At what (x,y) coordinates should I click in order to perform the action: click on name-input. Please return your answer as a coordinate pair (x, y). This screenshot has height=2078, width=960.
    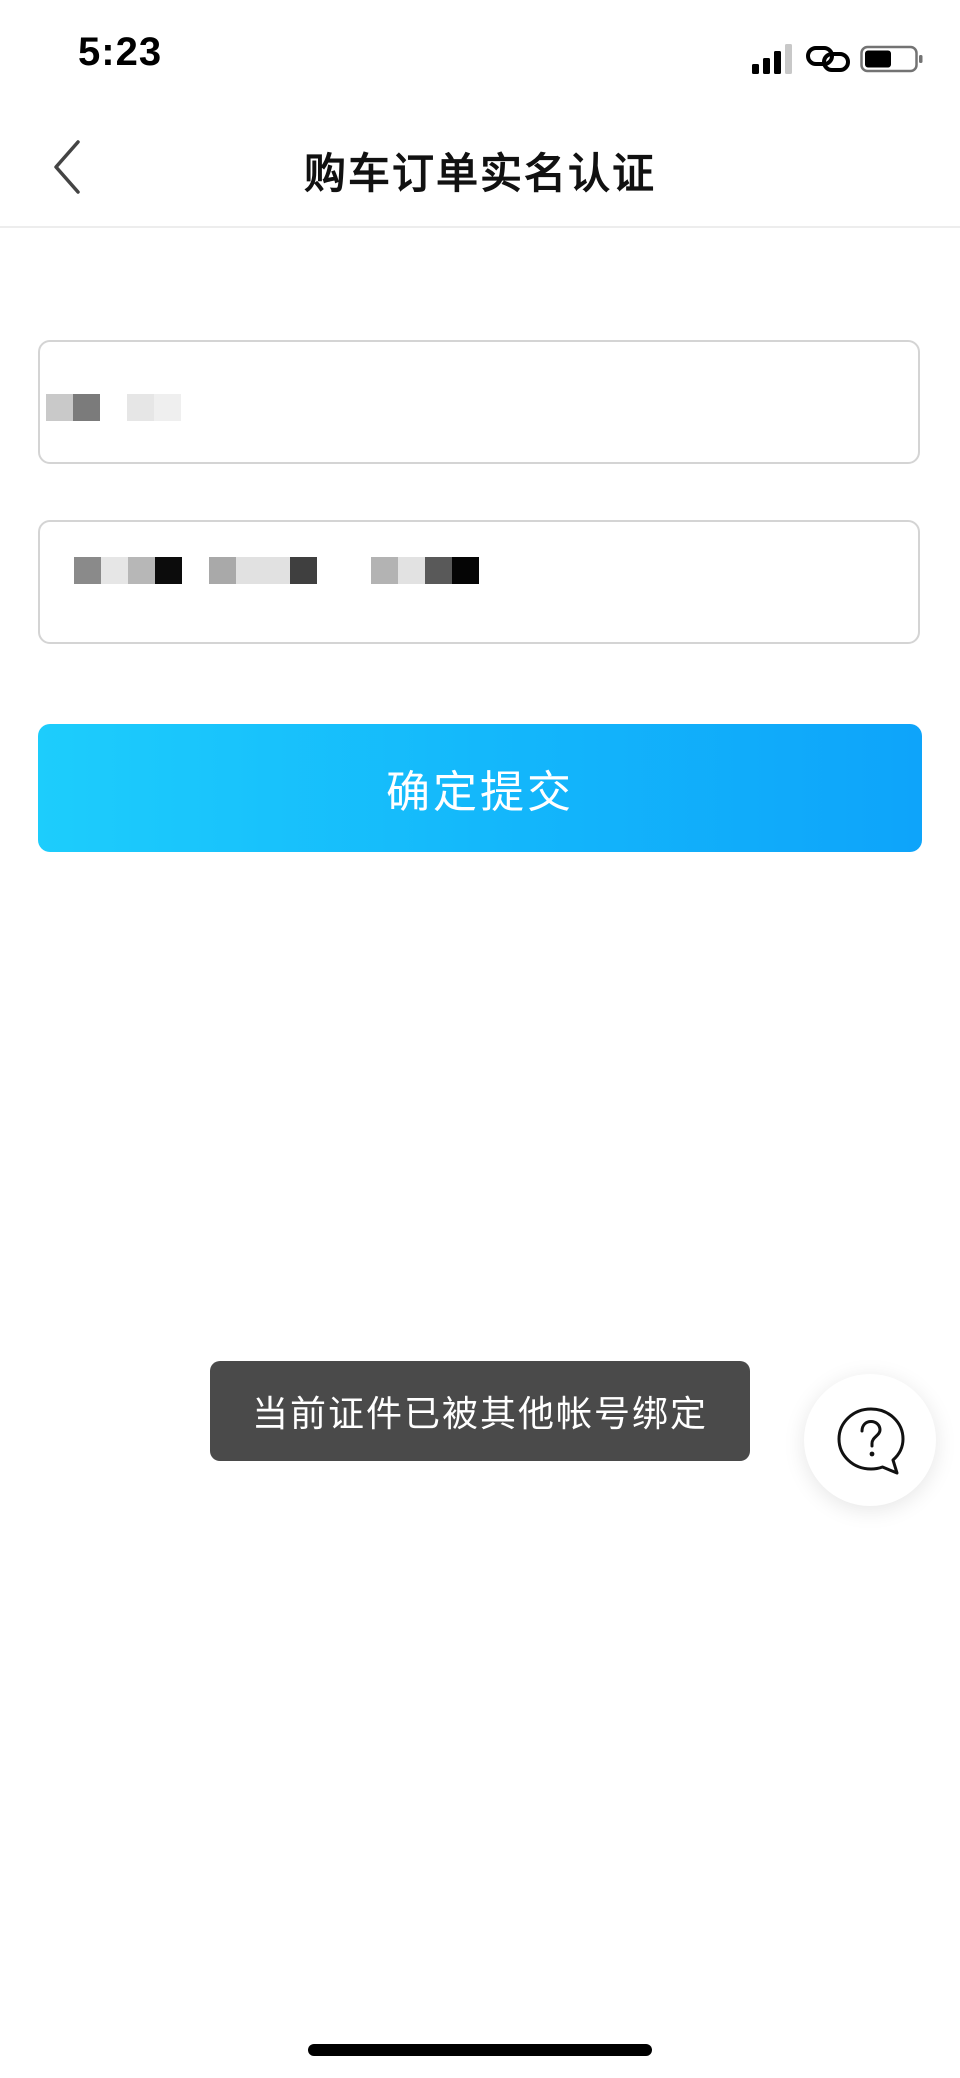
    Looking at the image, I should click on (479, 402).